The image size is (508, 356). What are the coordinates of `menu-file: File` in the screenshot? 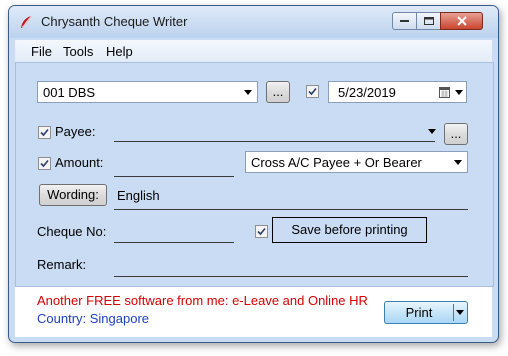 It's located at (41, 51).